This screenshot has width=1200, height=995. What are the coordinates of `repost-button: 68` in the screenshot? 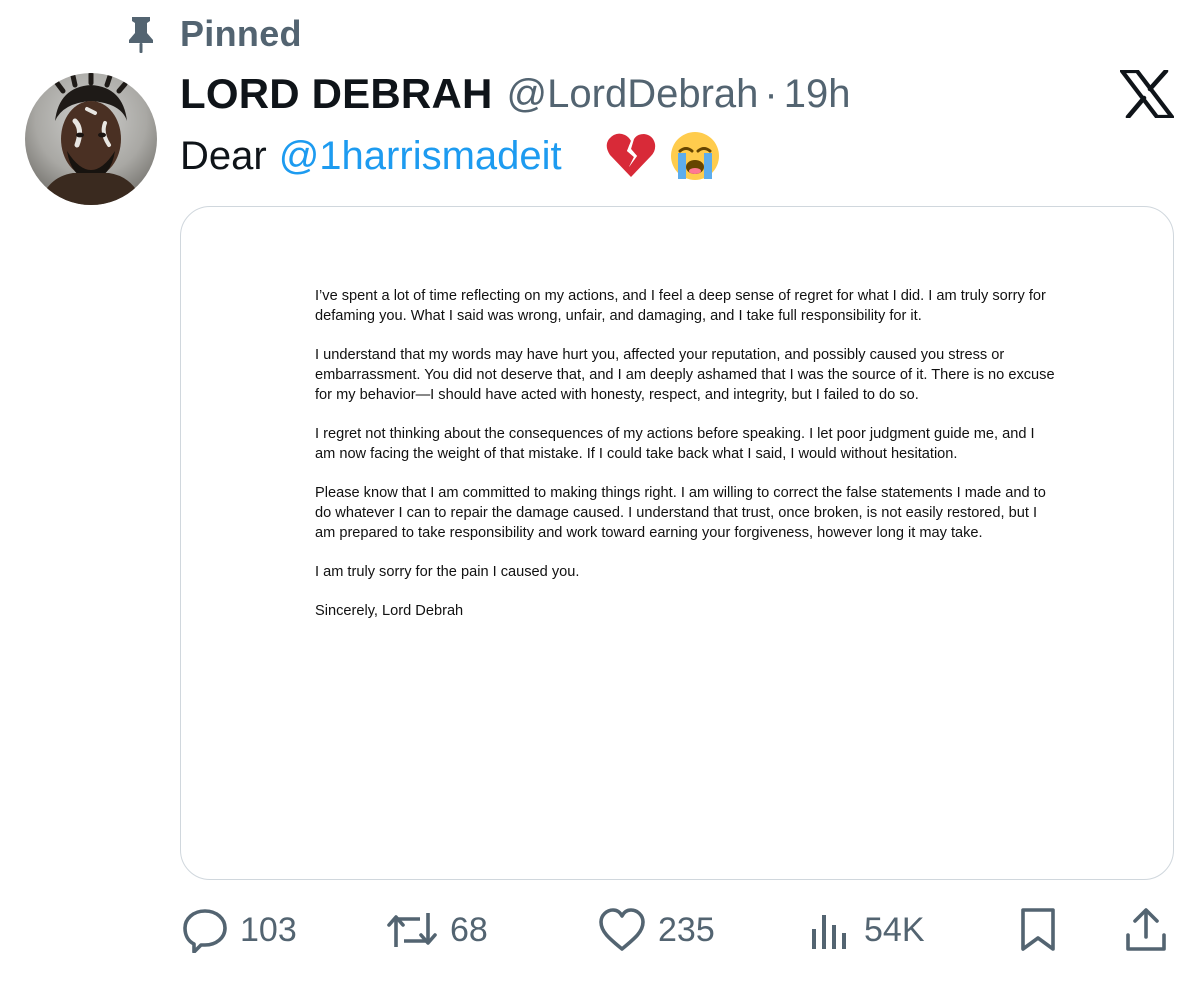 It's located at (437, 930).